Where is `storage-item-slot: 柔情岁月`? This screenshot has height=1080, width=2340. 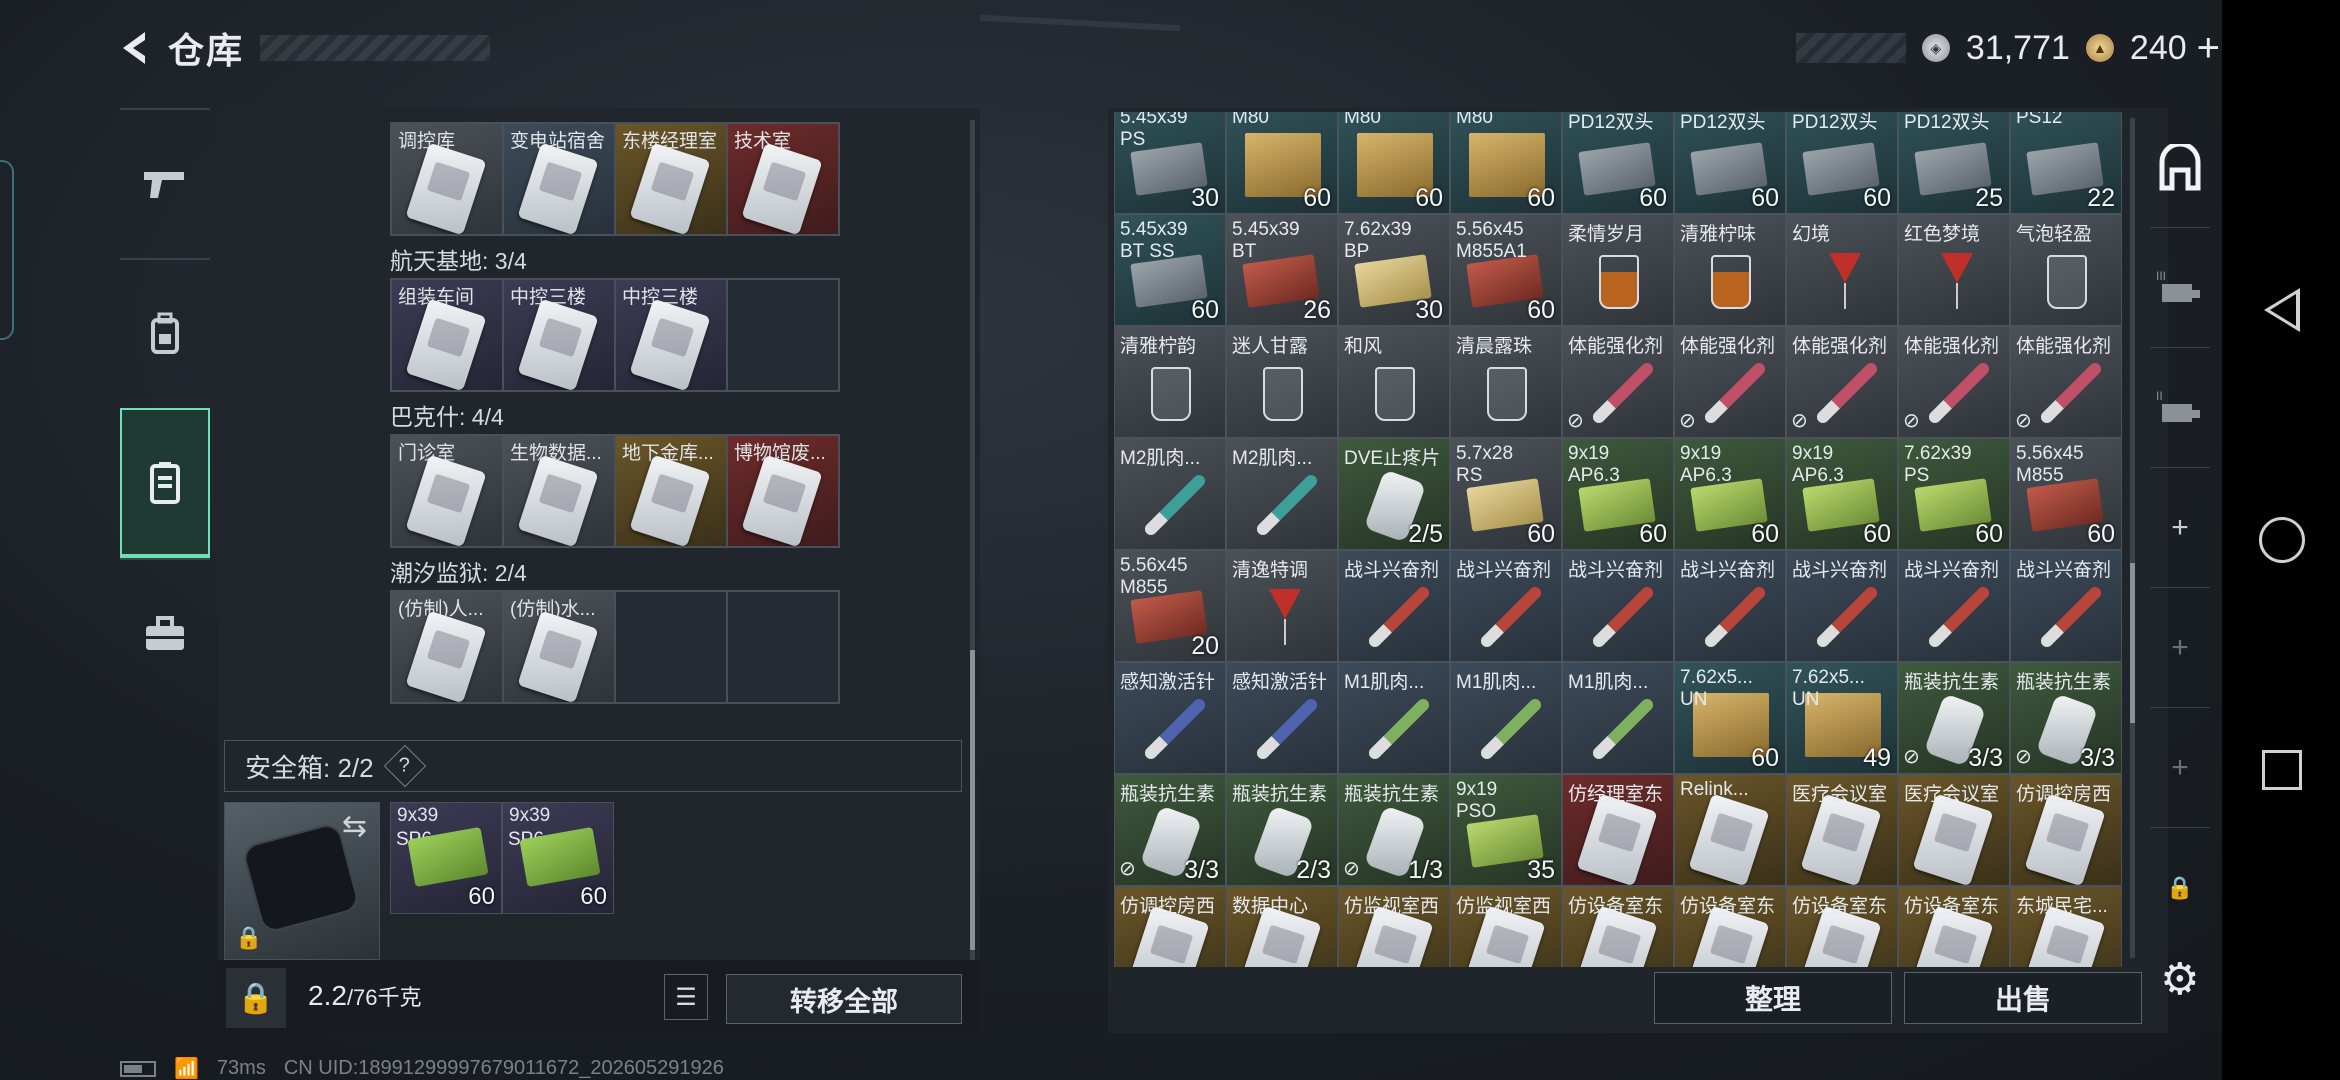 storage-item-slot: 柔情岁月 is located at coordinates (1618, 270).